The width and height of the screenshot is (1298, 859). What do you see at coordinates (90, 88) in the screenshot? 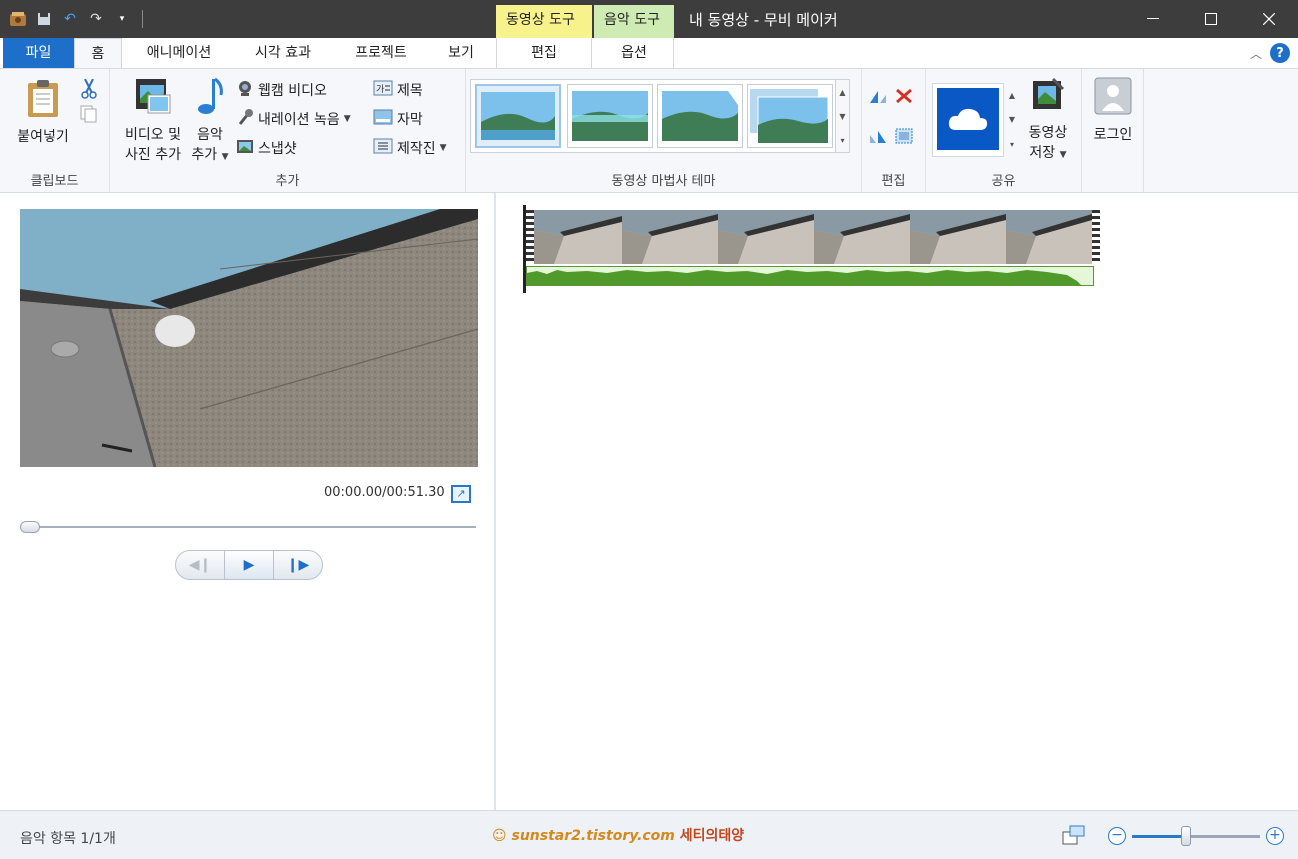
I see `cut-icon` at bounding box center [90, 88].